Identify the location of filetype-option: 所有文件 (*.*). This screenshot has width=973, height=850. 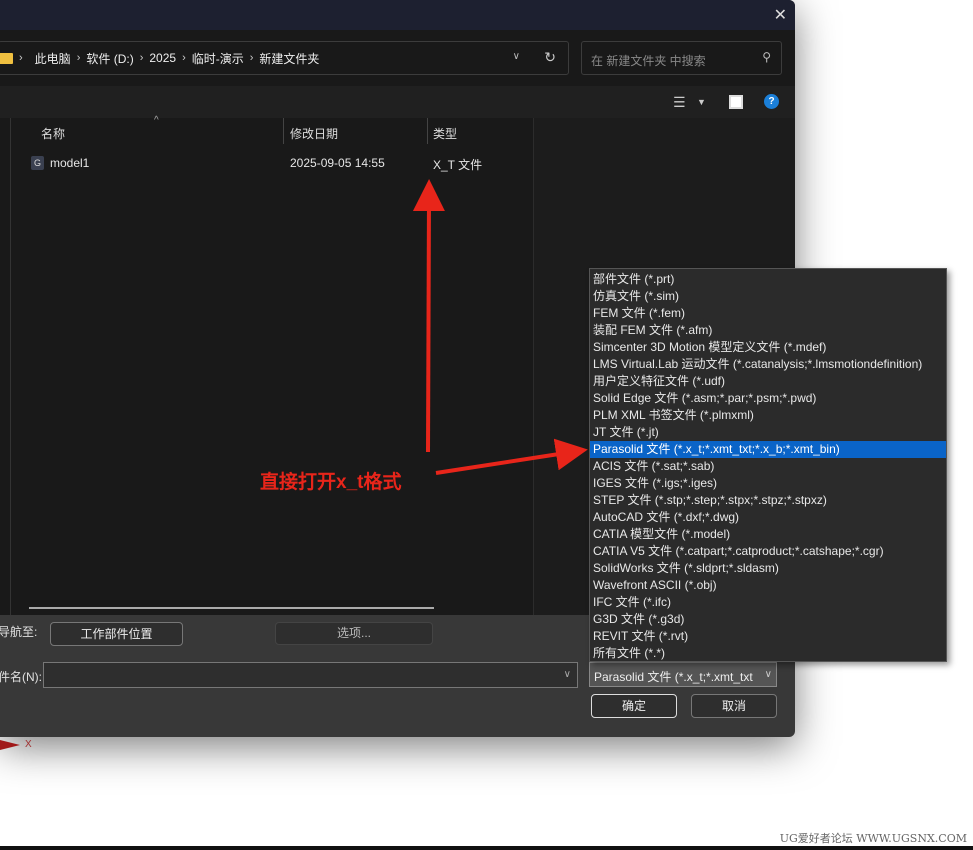
(768, 653).